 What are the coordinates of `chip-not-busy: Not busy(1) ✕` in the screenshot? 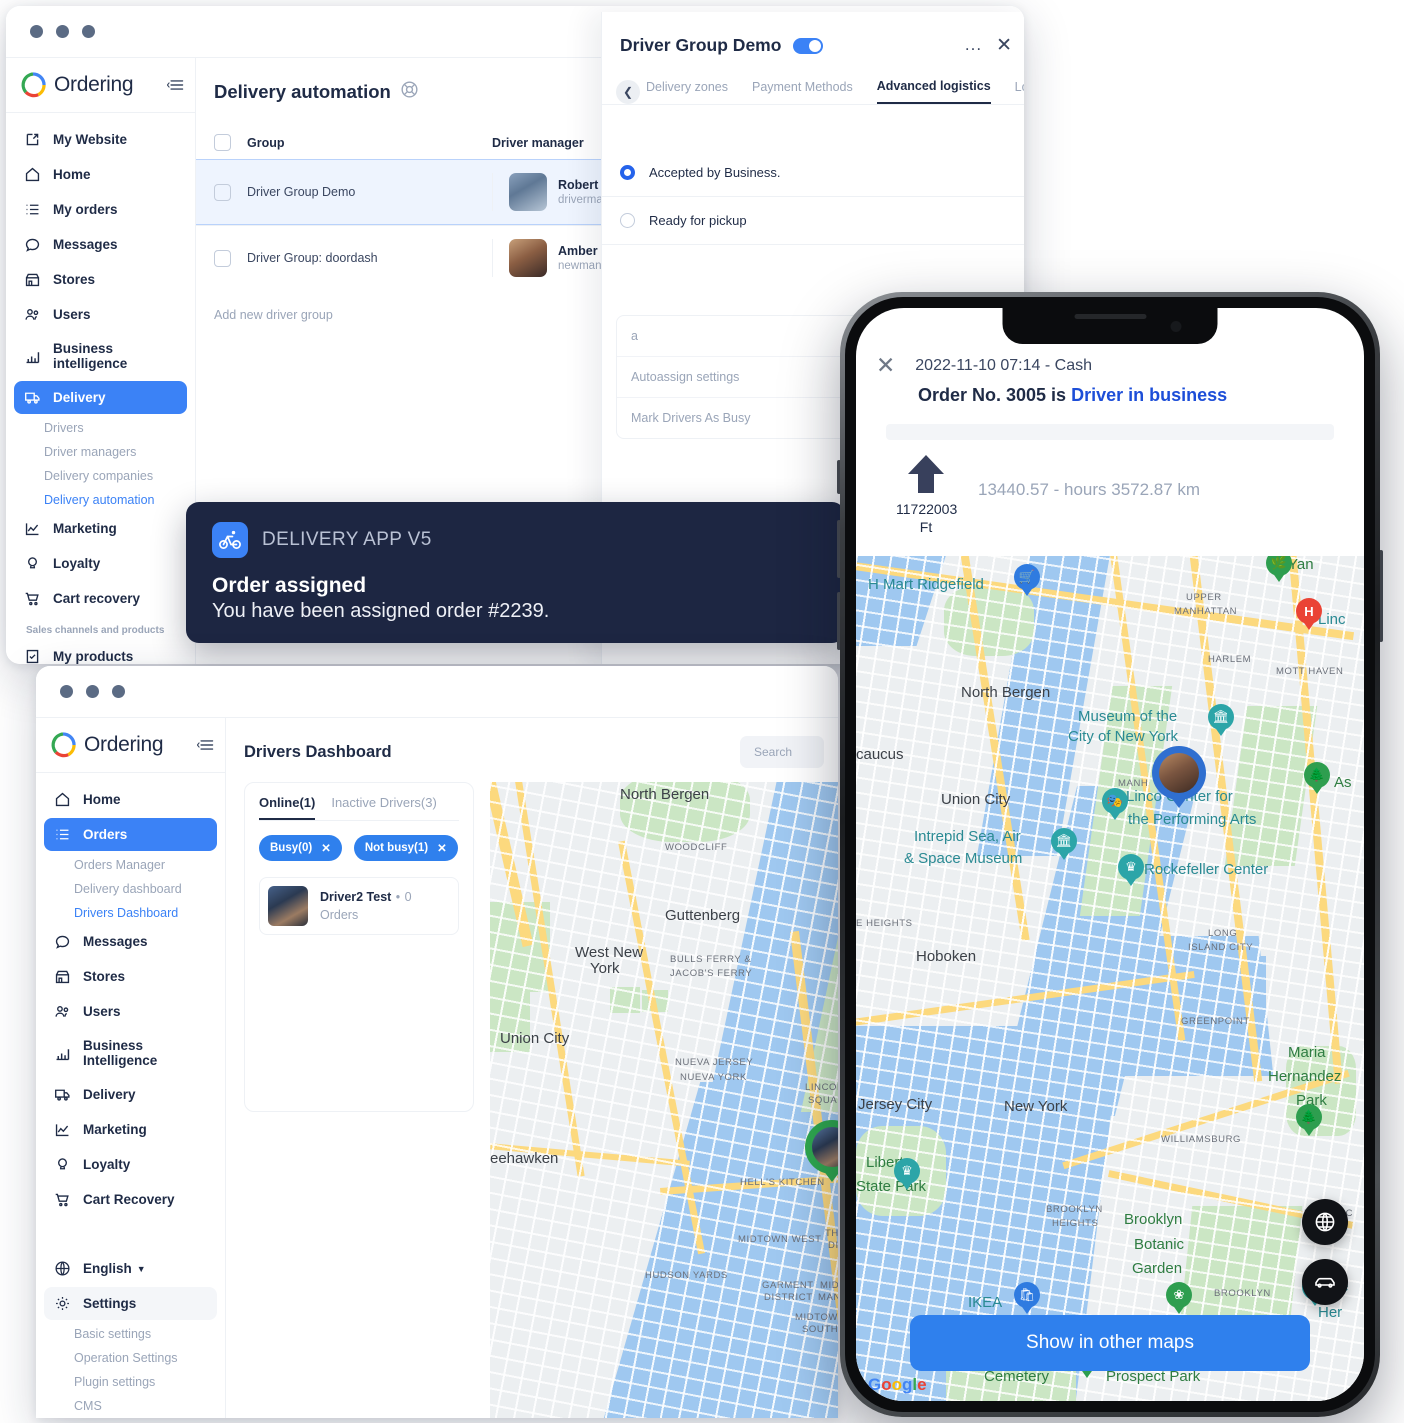 It's located at (405, 848).